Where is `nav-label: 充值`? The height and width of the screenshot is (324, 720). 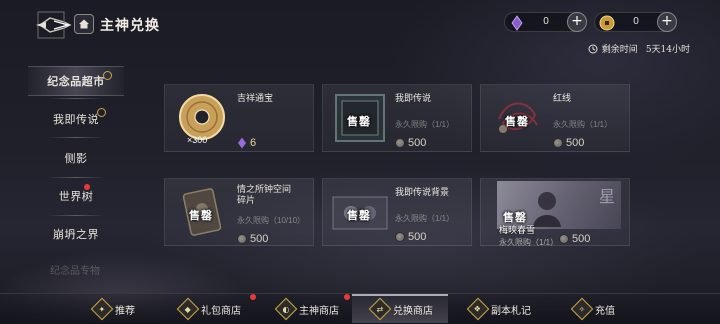 nav-label: 充值 is located at coordinates (605, 311).